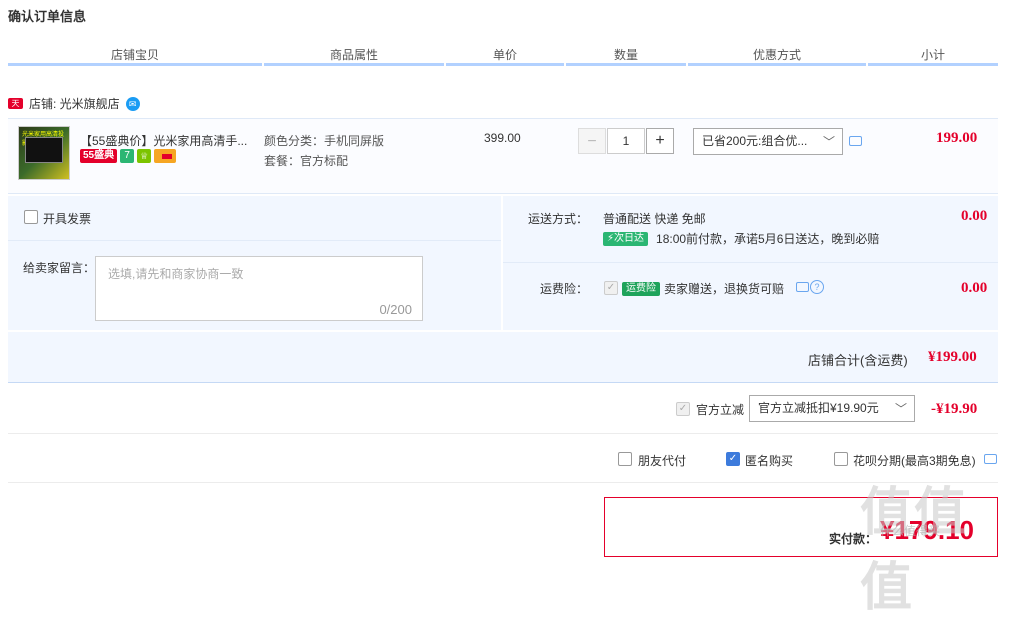  Describe the element at coordinates (817, 287) in the screenshot. I see `help-icon: ?` at that location.